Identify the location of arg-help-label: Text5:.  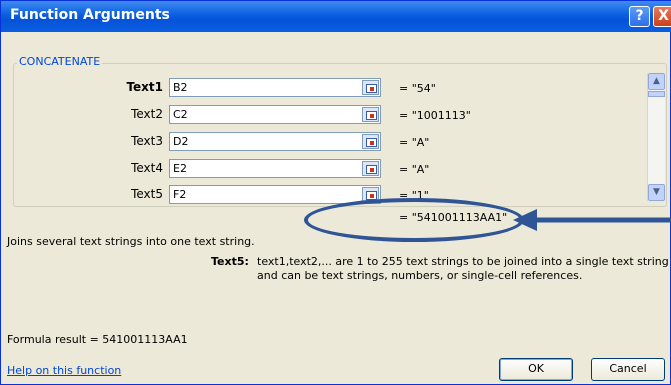
(230, 261).